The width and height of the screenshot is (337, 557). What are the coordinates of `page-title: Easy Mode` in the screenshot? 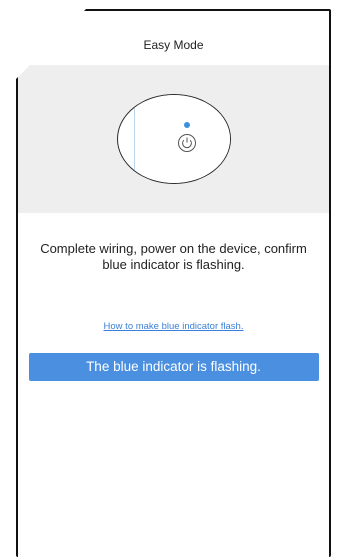 It's located at (173, 45).